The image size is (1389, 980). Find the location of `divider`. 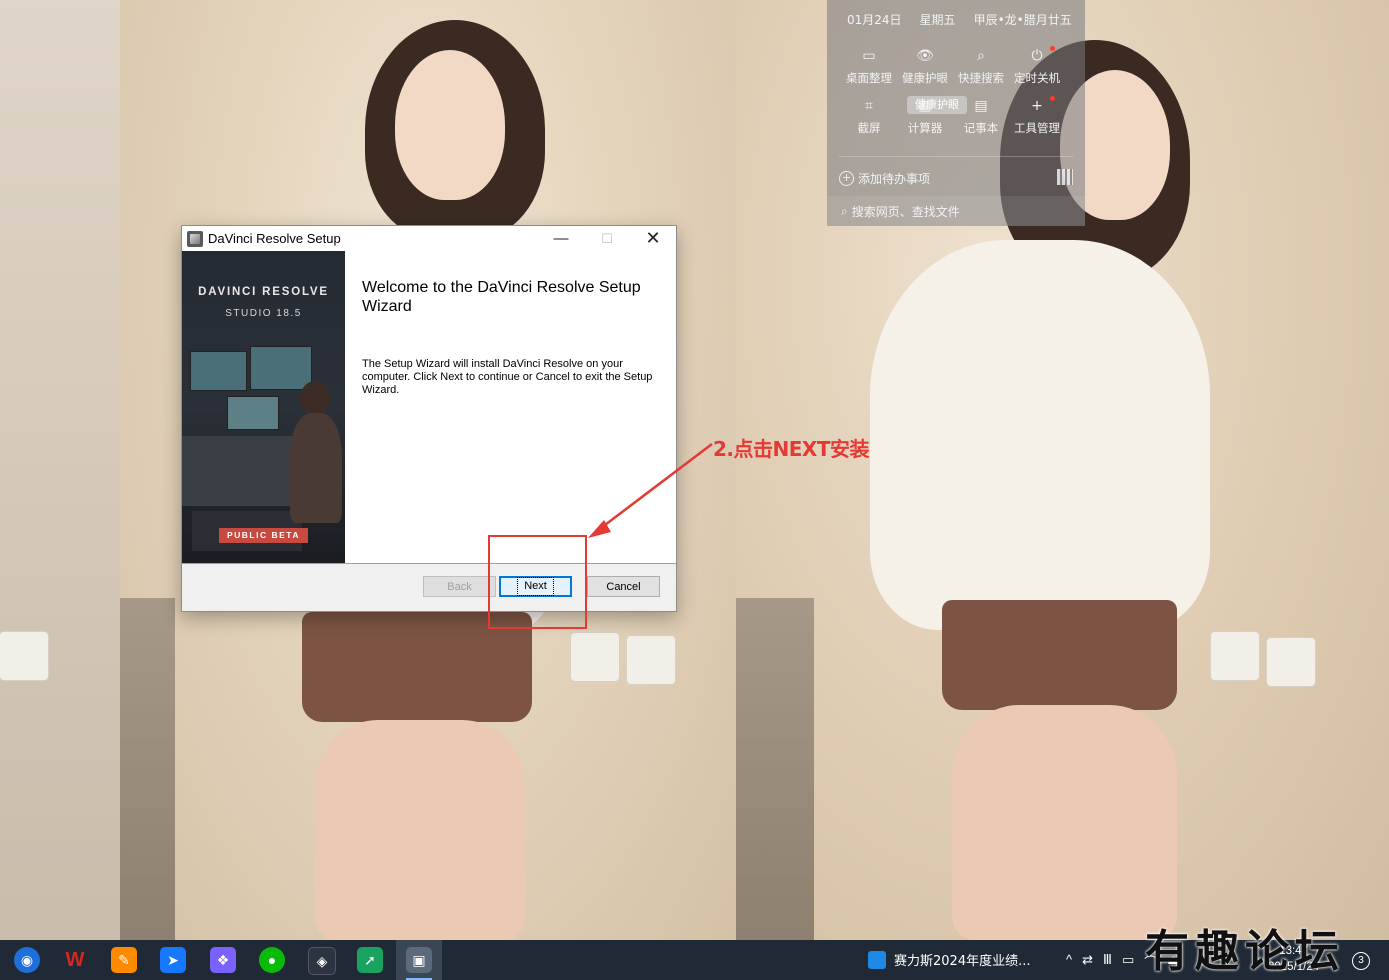

divider is located at coordinates (956, 156).